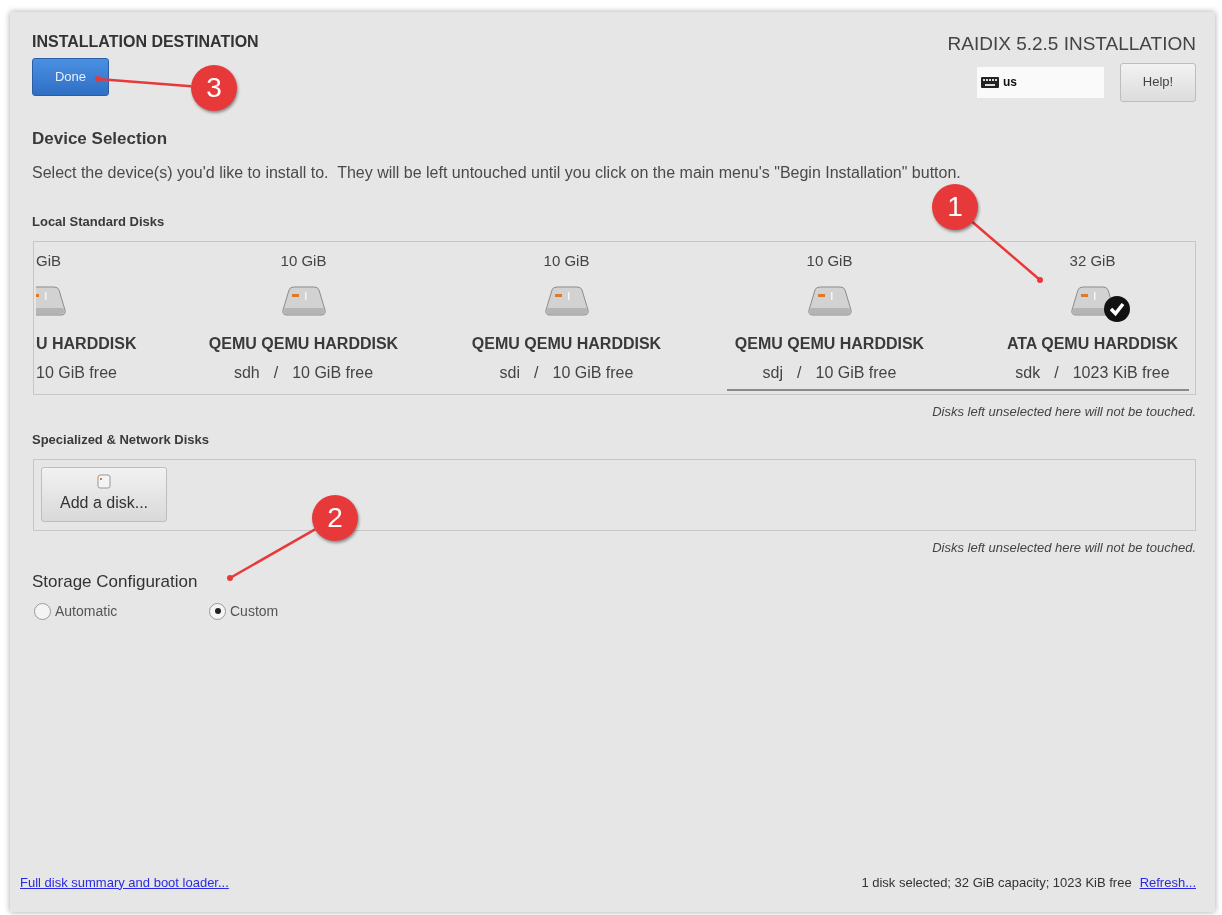  I want to click on done-button: Done, so click(70, 77).